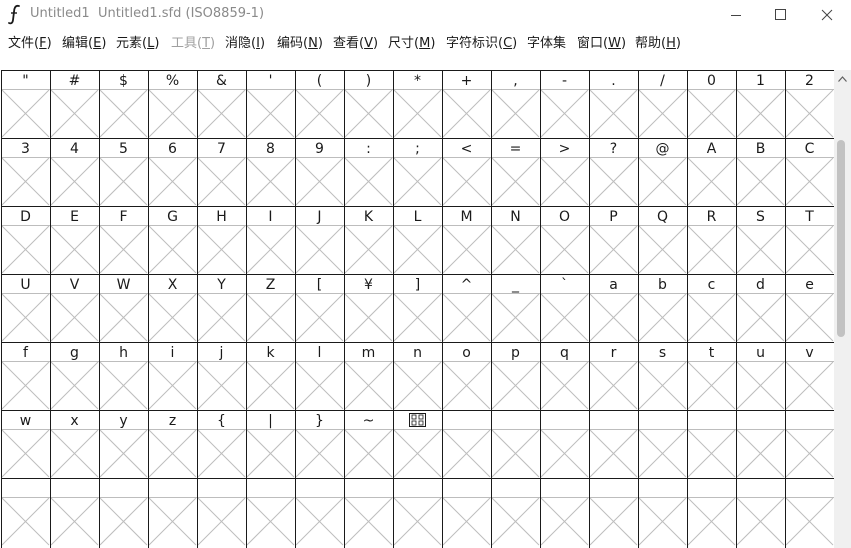  What do you see at coordinates (546, 44) in the screenshot?
I see `menu-mm: 字体集` at bounding box center [546, 44].